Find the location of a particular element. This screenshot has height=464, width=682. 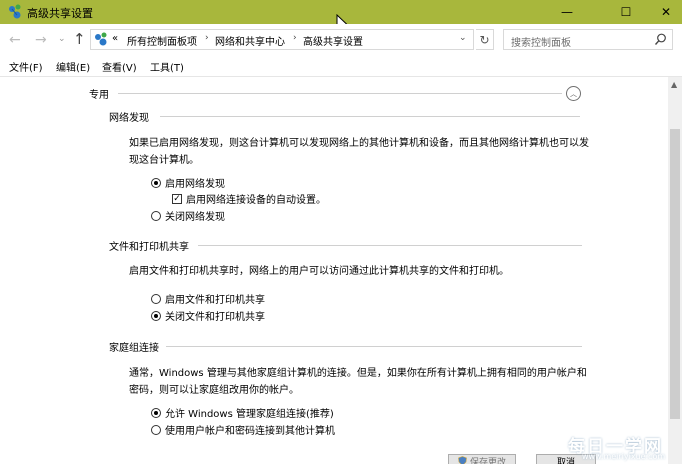

menu-view: 查看(V) is located at coordinates (119, 66).